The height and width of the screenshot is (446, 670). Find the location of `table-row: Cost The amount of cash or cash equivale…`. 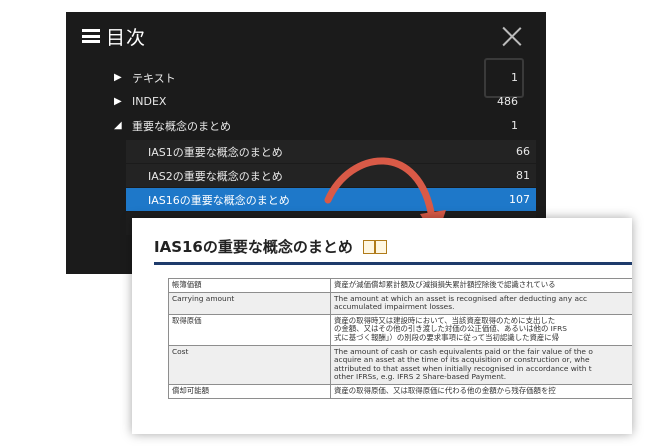

table-row: Cost The amount of cash or cash equivale… is located at coordinates (400, 364).